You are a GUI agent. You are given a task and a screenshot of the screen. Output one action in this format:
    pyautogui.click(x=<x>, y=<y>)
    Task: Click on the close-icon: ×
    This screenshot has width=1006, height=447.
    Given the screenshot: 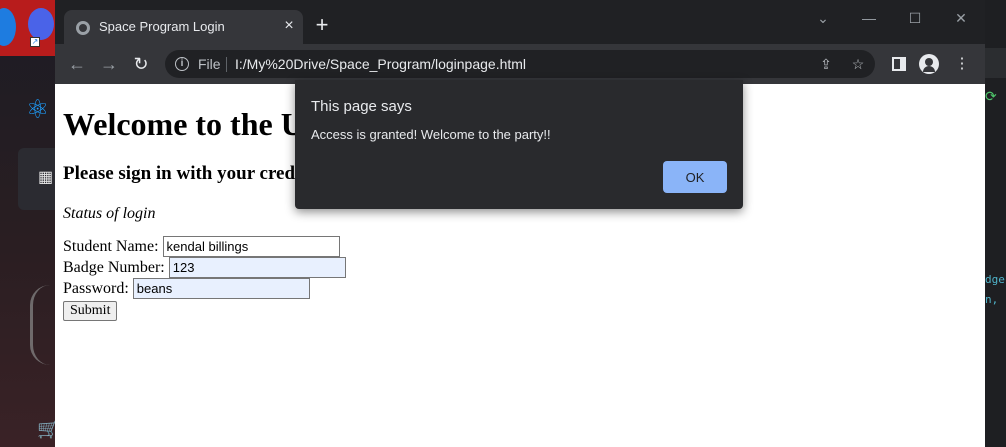 What is the action you would take?
    pyautogui.click(x=289, y=26)
    